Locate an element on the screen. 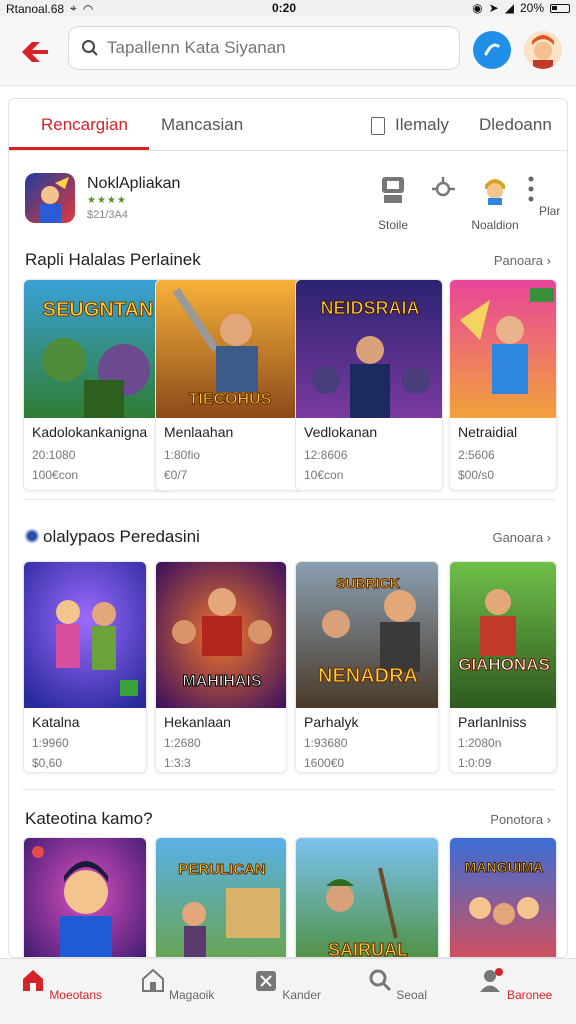  game-tile: GIAHONAS Parlanlniss 1:2080n 1:0:09 is located at coordinates (503, 667).